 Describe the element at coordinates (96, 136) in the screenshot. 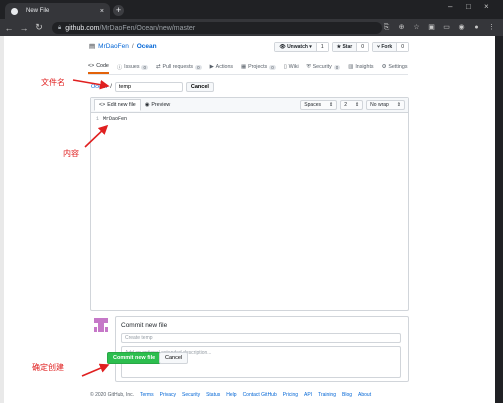

I see `arrow-to-content` at that location.